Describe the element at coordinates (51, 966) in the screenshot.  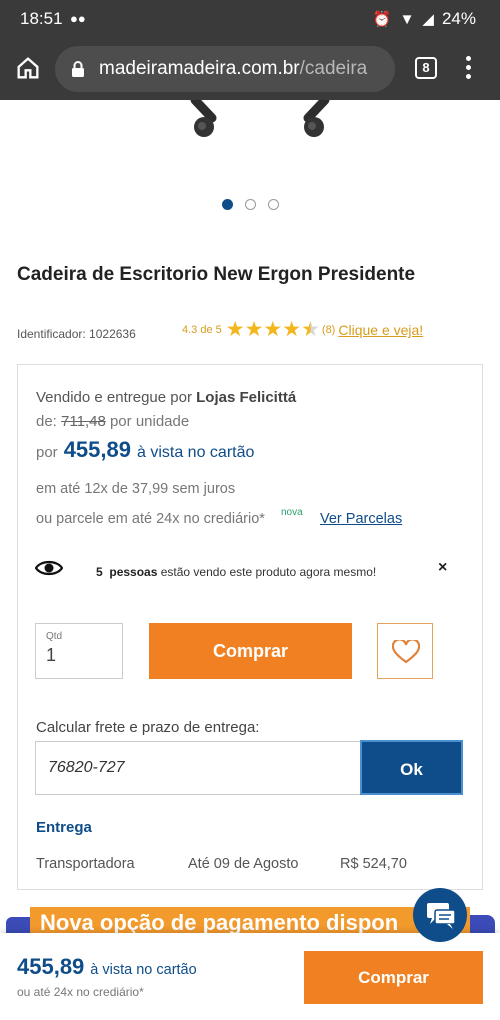
I see `sticky-price-value: 455,89` at that location.